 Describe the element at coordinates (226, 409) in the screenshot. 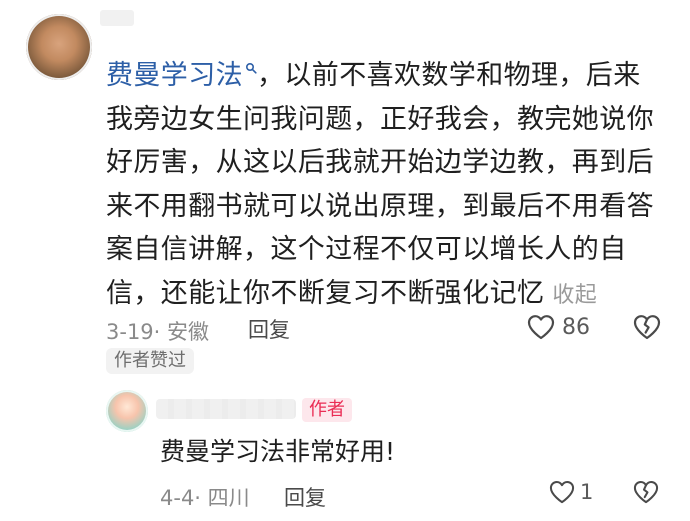

I see `reply-username-redacted` at that location.